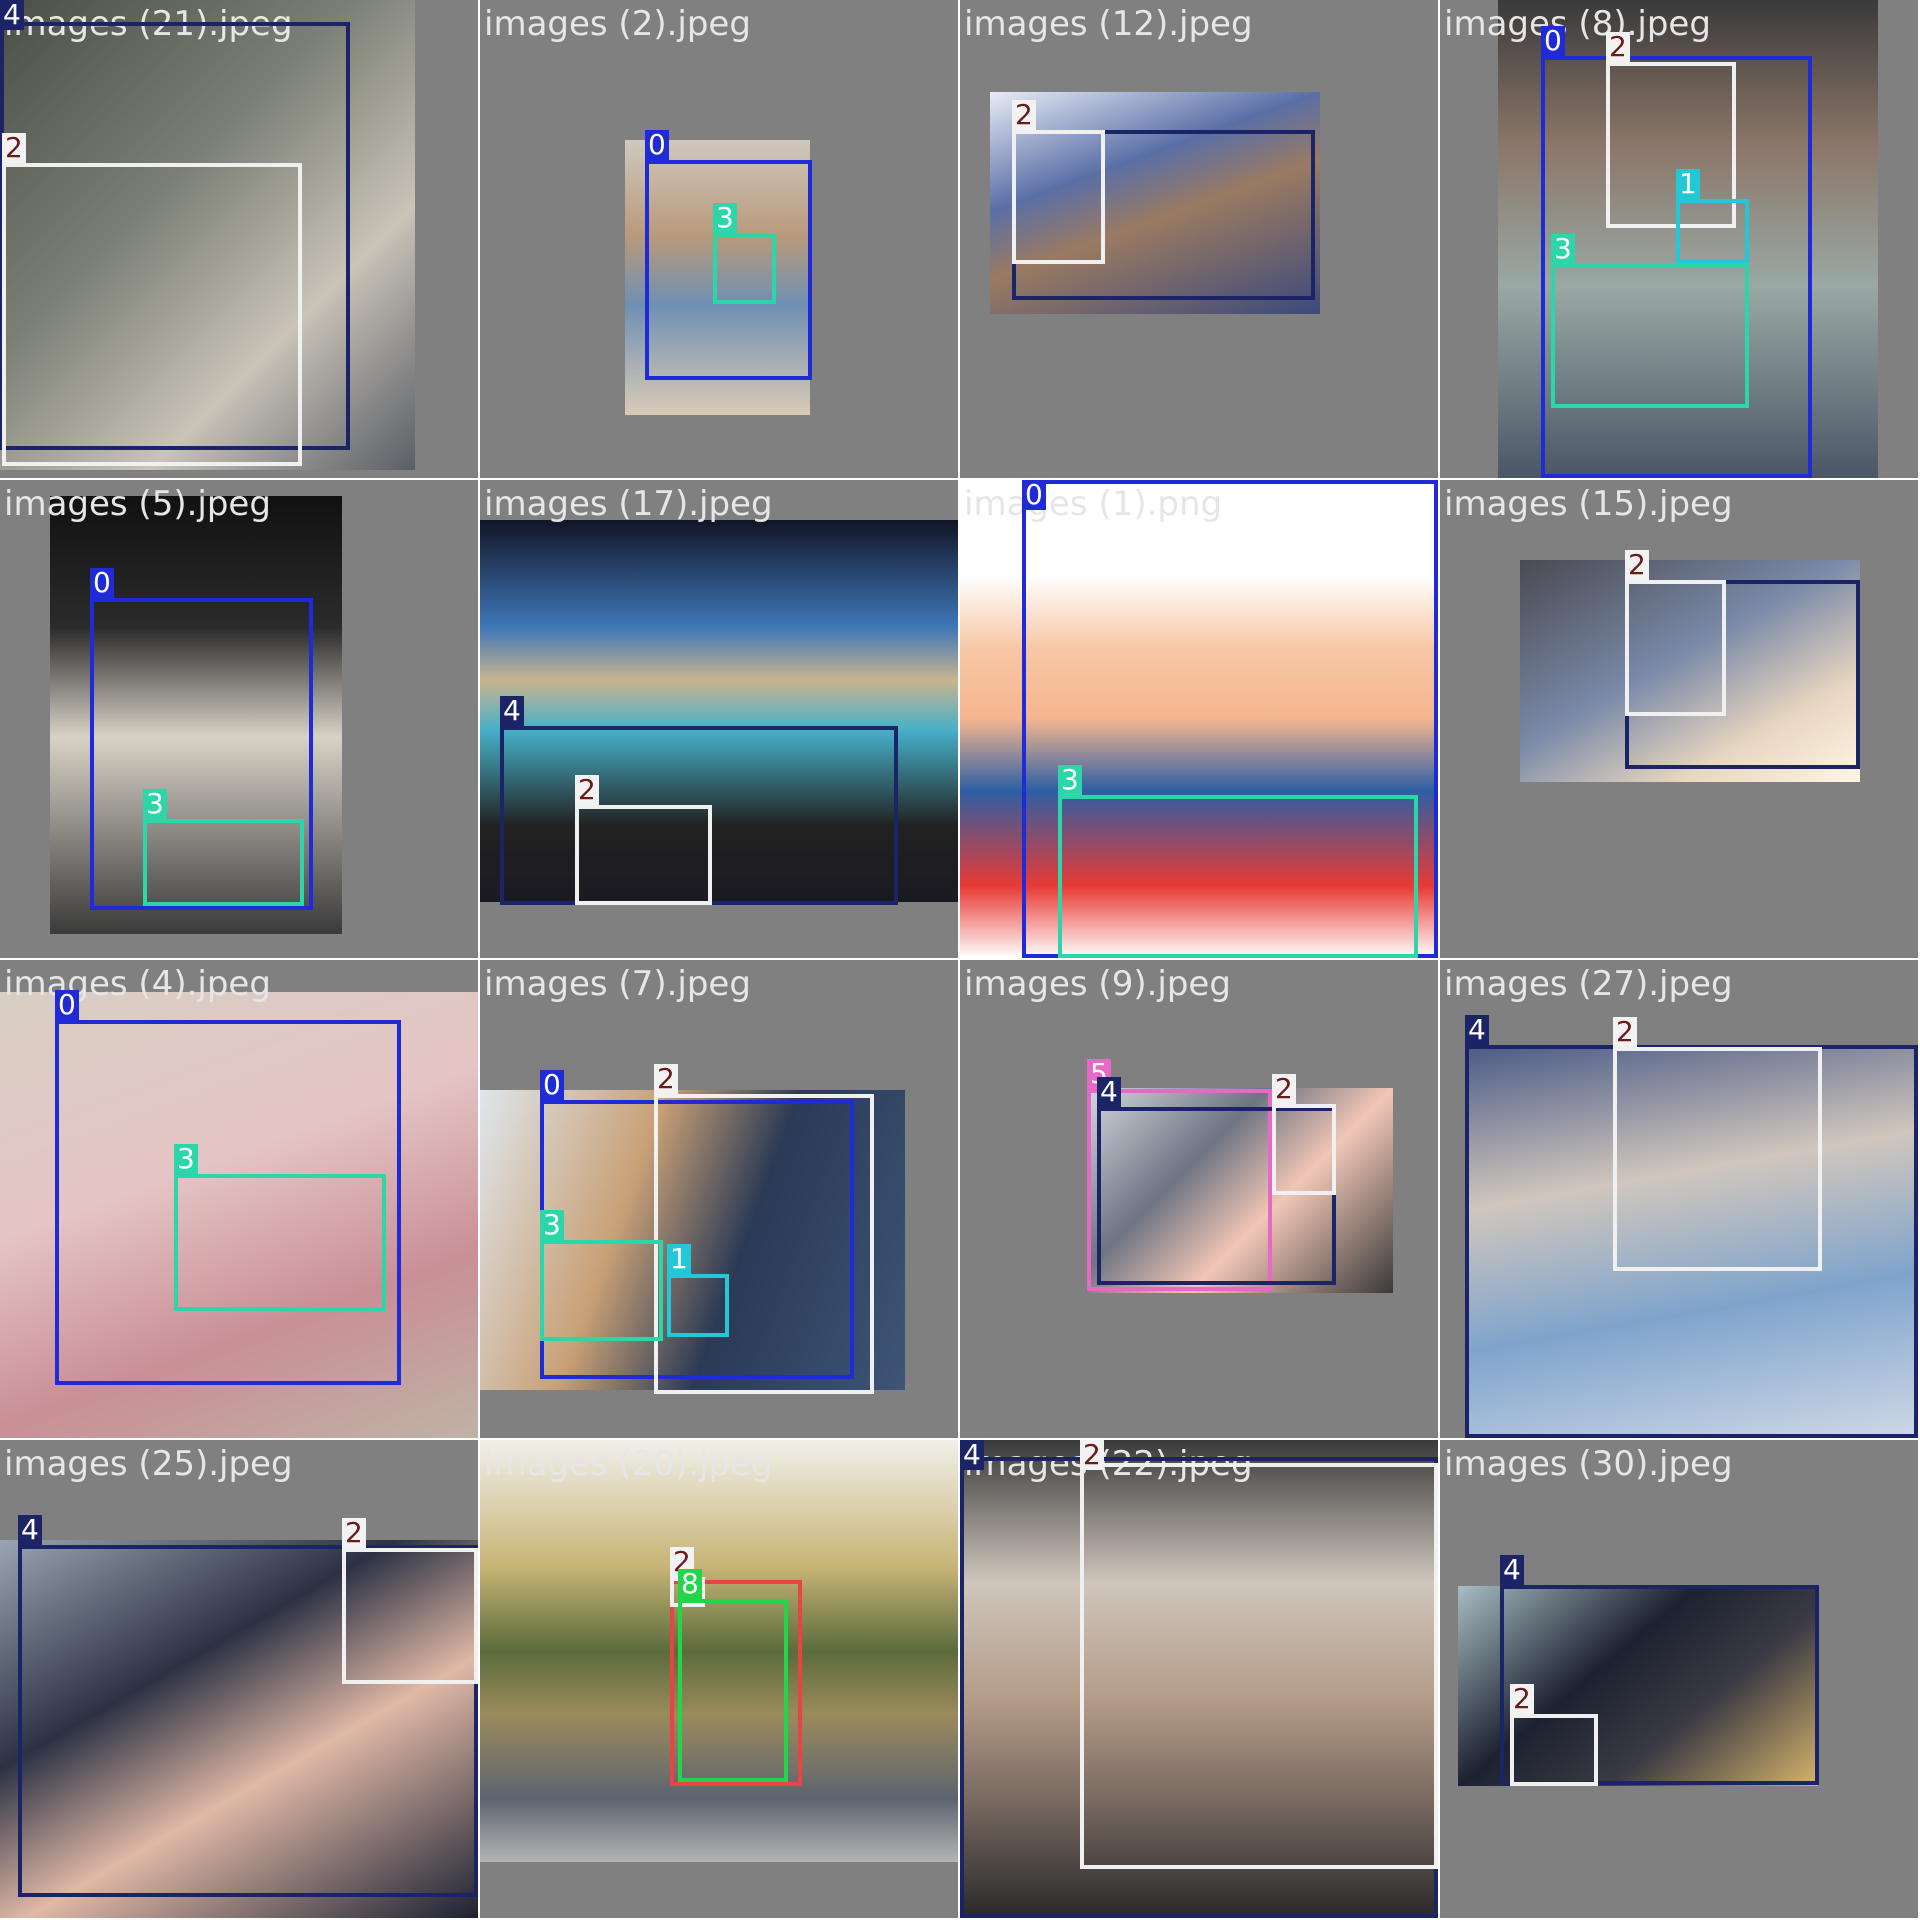 Image resolution: width=1920 pixels, height=1920 pixels. I want to click on mosaic-tile: images (2).jpeg 0 3, so click(719, 239).